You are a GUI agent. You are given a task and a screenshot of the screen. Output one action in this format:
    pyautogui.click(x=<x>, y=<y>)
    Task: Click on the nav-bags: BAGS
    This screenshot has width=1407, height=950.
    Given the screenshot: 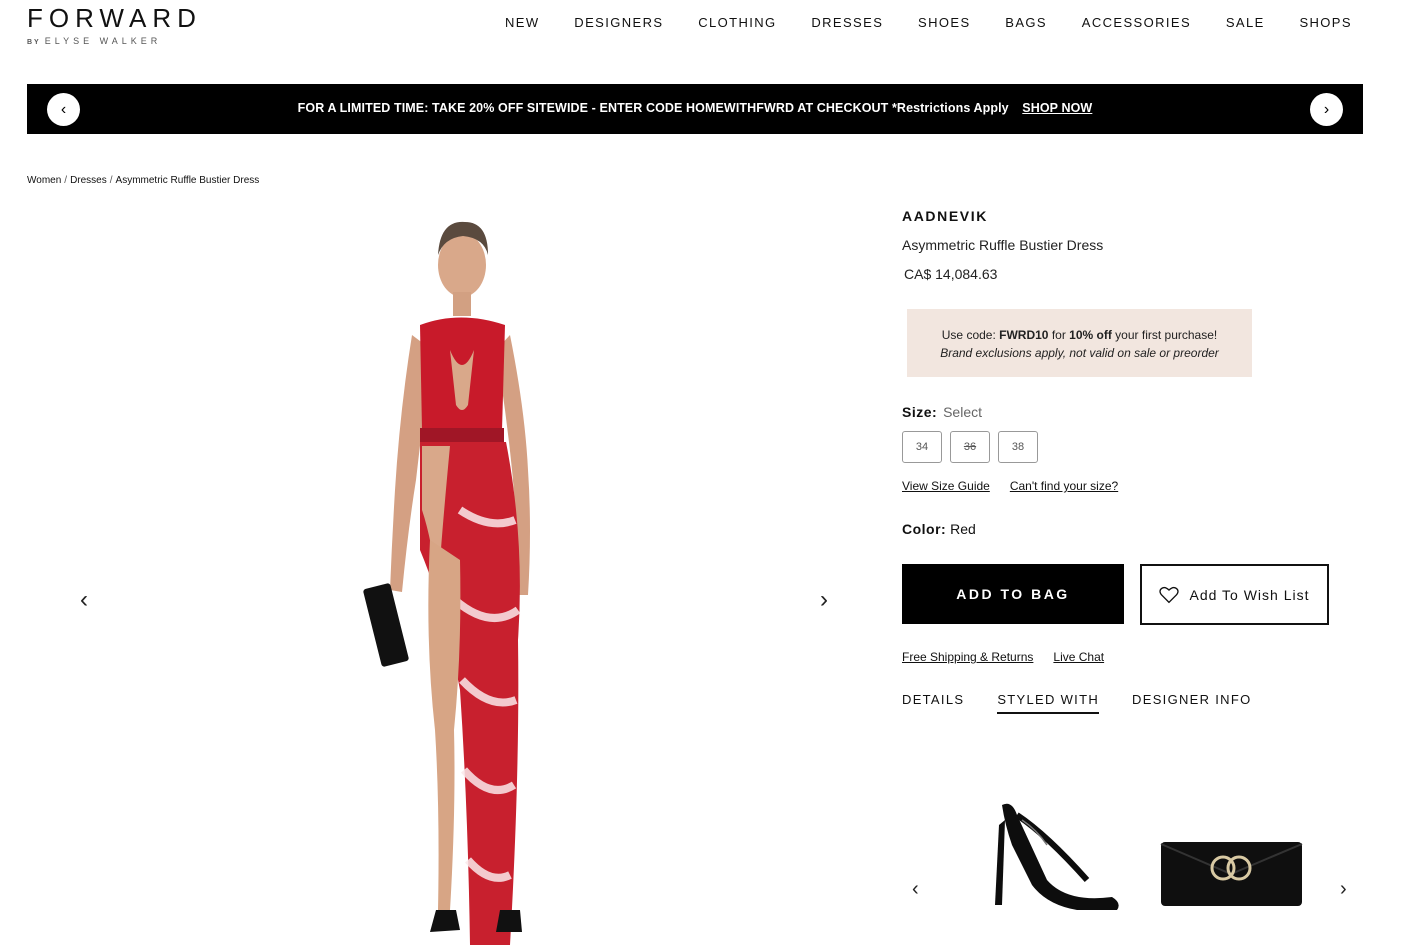 What is the action you would take?
    pyautogui.click(x=1026, y=22)
    